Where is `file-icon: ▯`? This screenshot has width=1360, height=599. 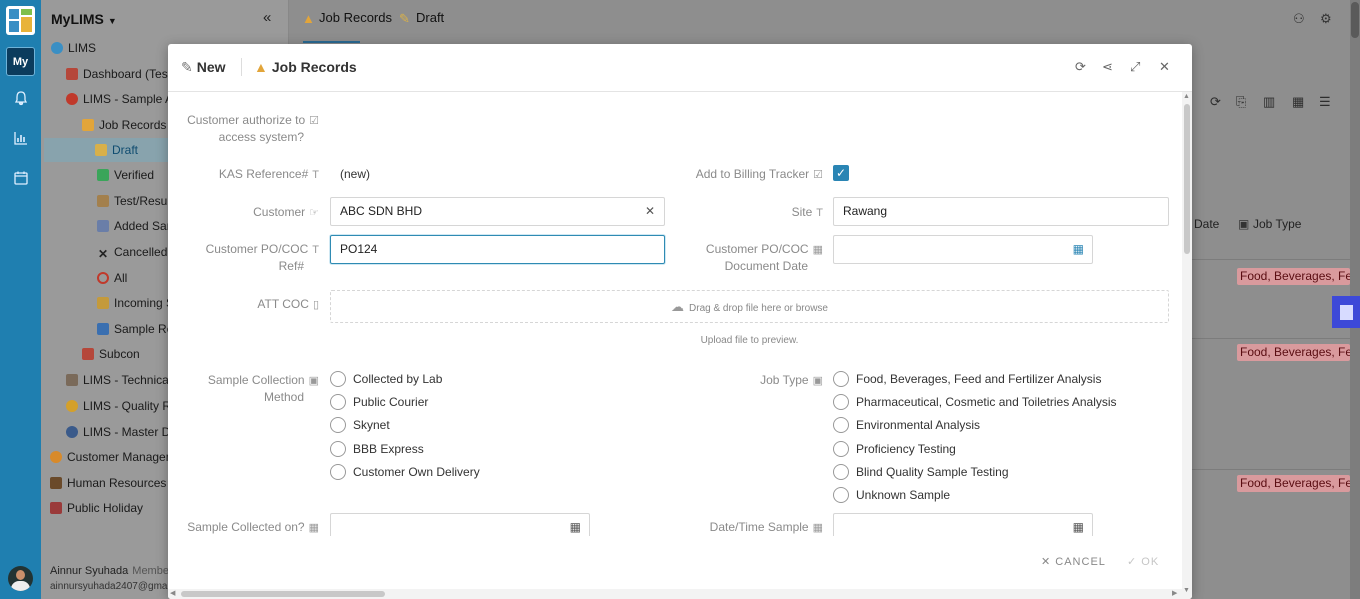
file-icon: ▯ is located at coordinates (315, 305).